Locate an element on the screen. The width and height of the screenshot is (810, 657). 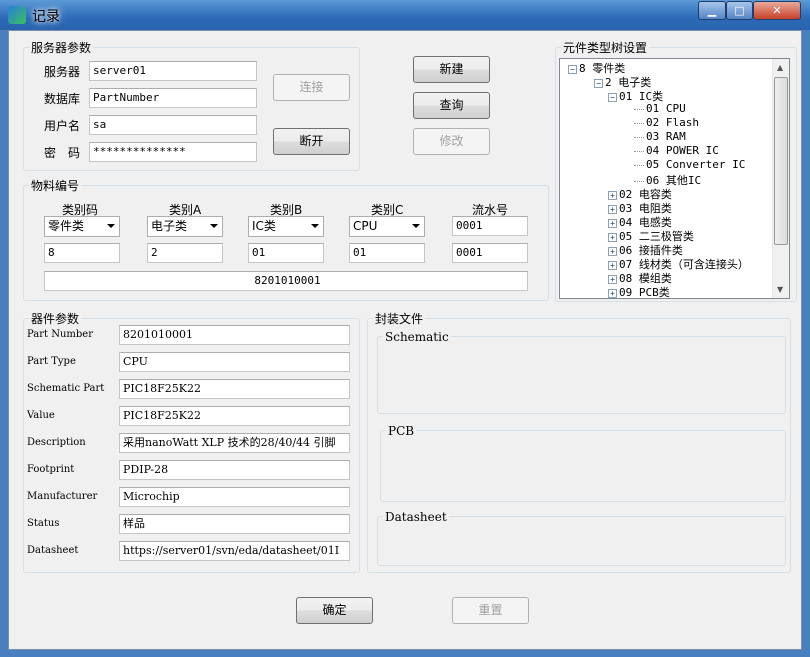
database-label: 数据库 is located at coordinates (62, 99).